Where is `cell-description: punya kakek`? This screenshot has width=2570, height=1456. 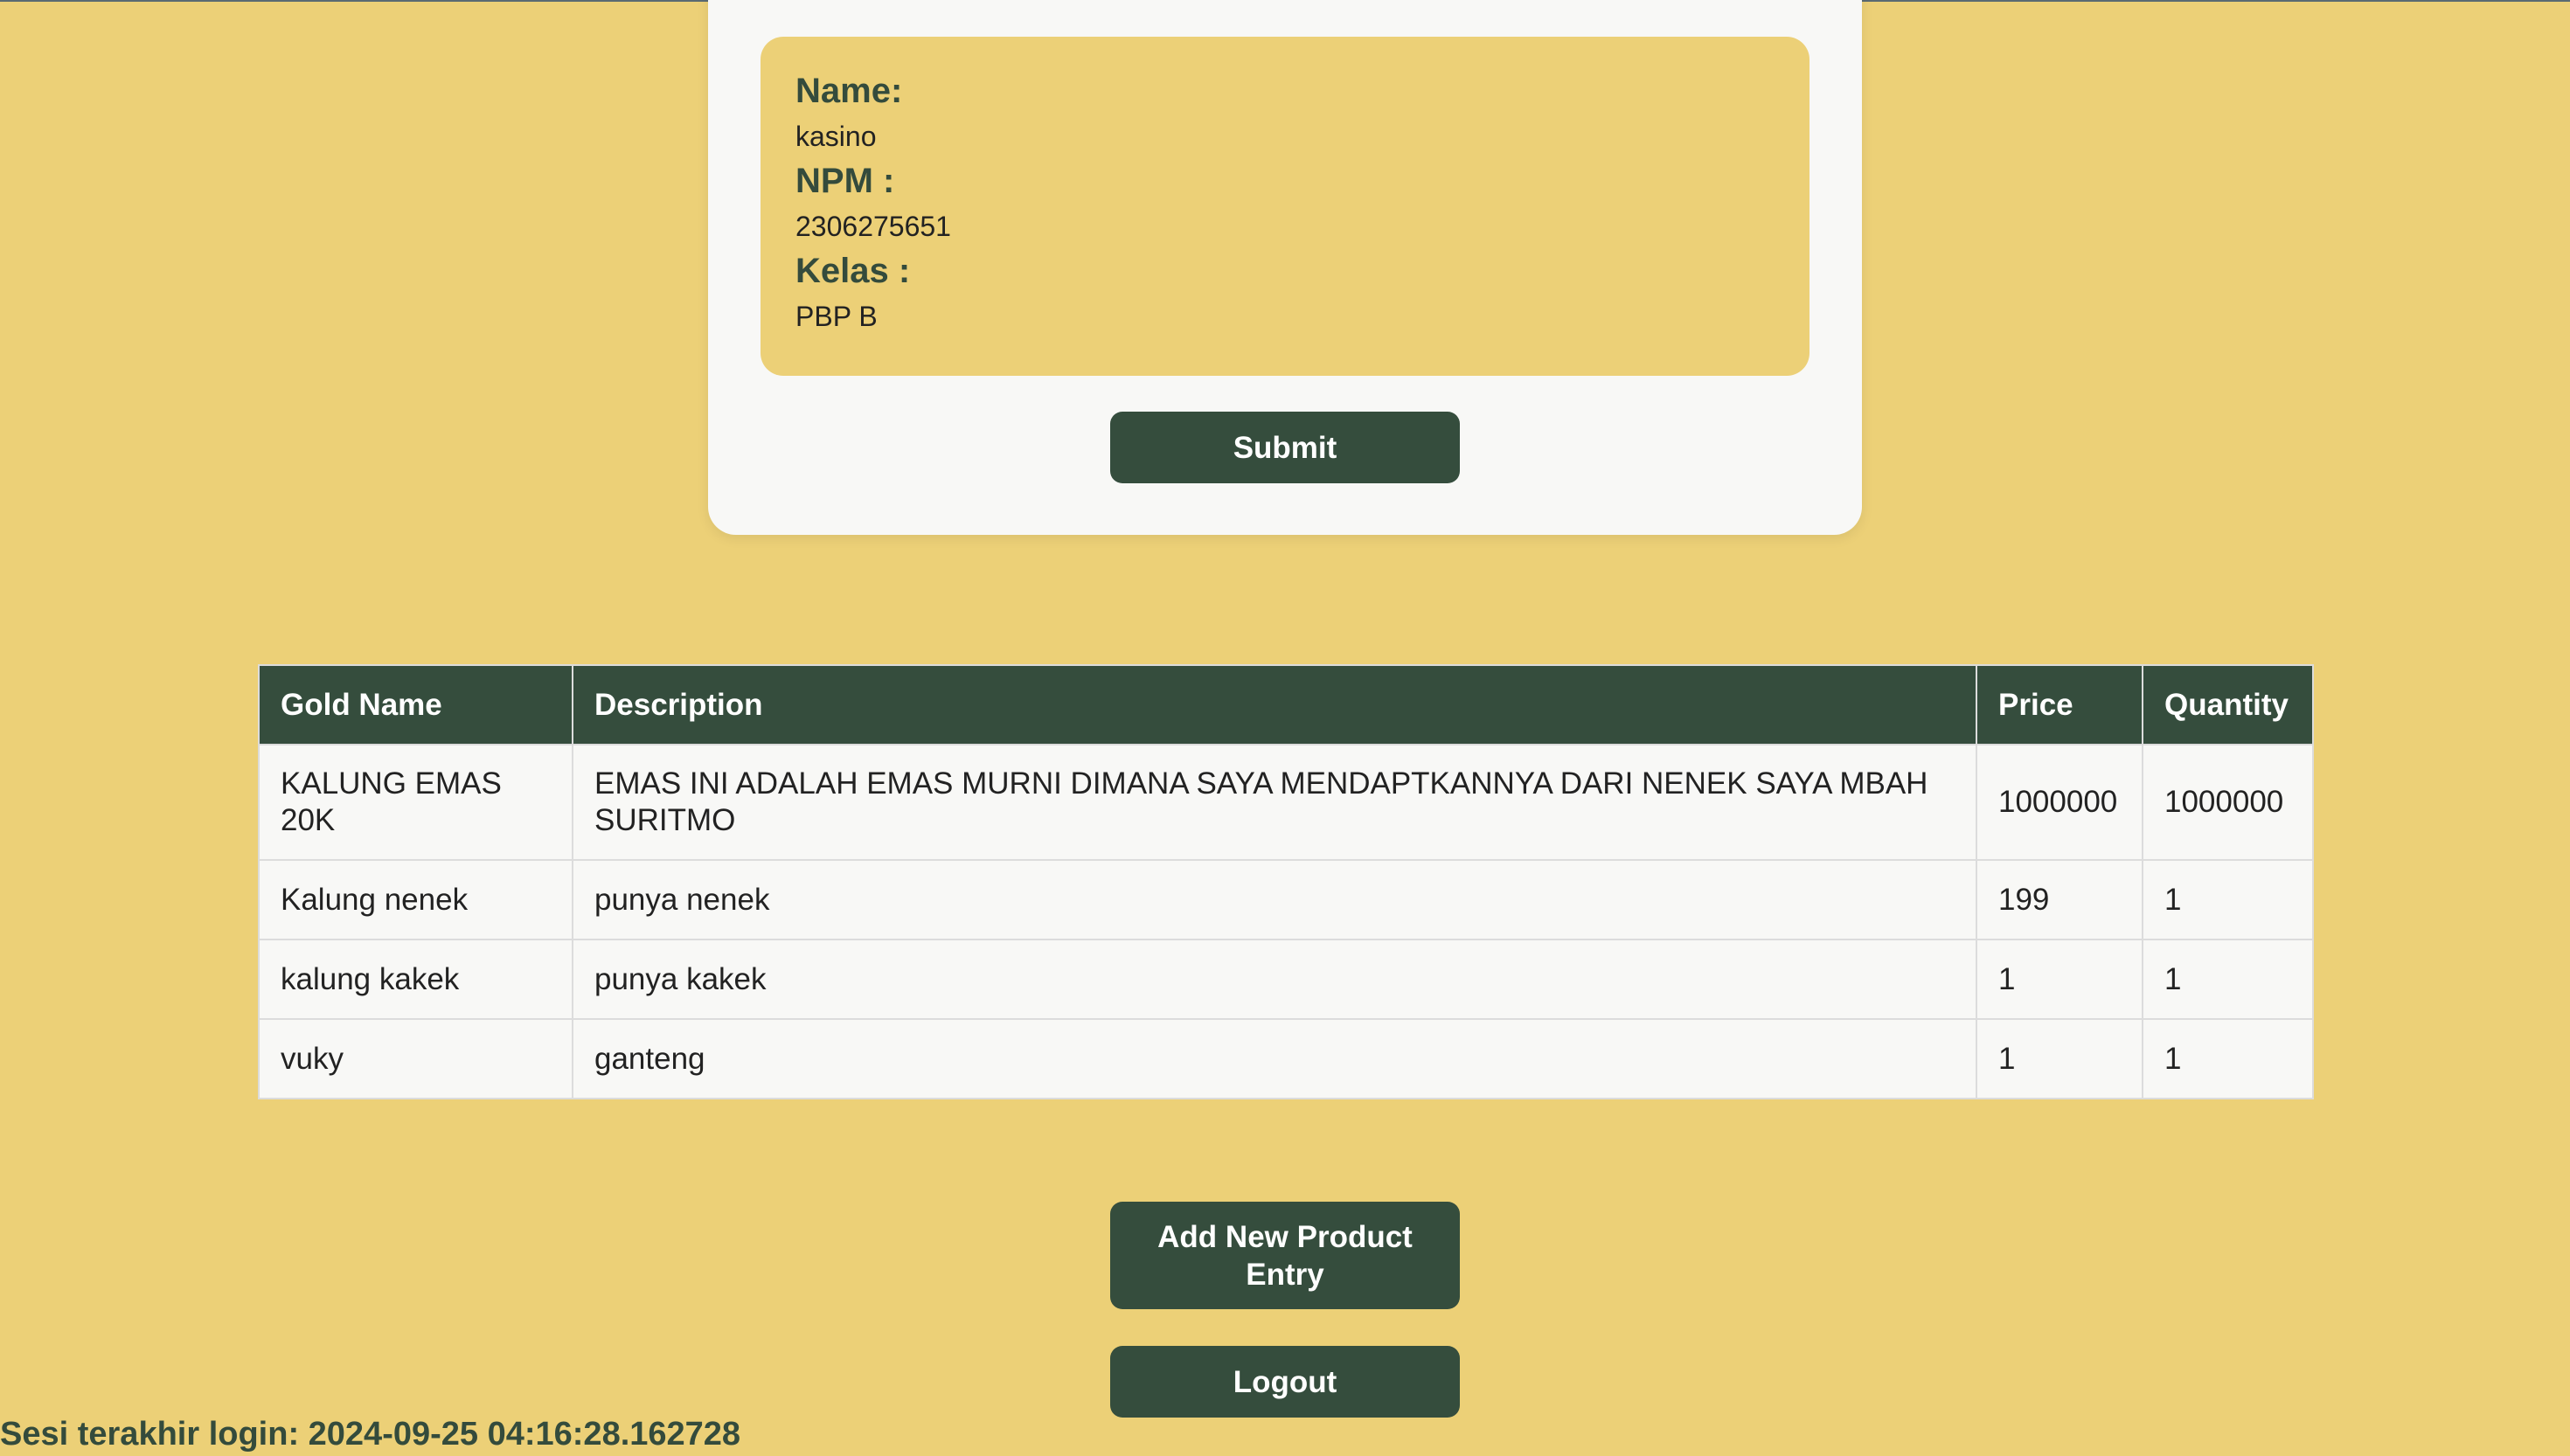 cell-description: punya kakek is located at coordinates (1274, 979).